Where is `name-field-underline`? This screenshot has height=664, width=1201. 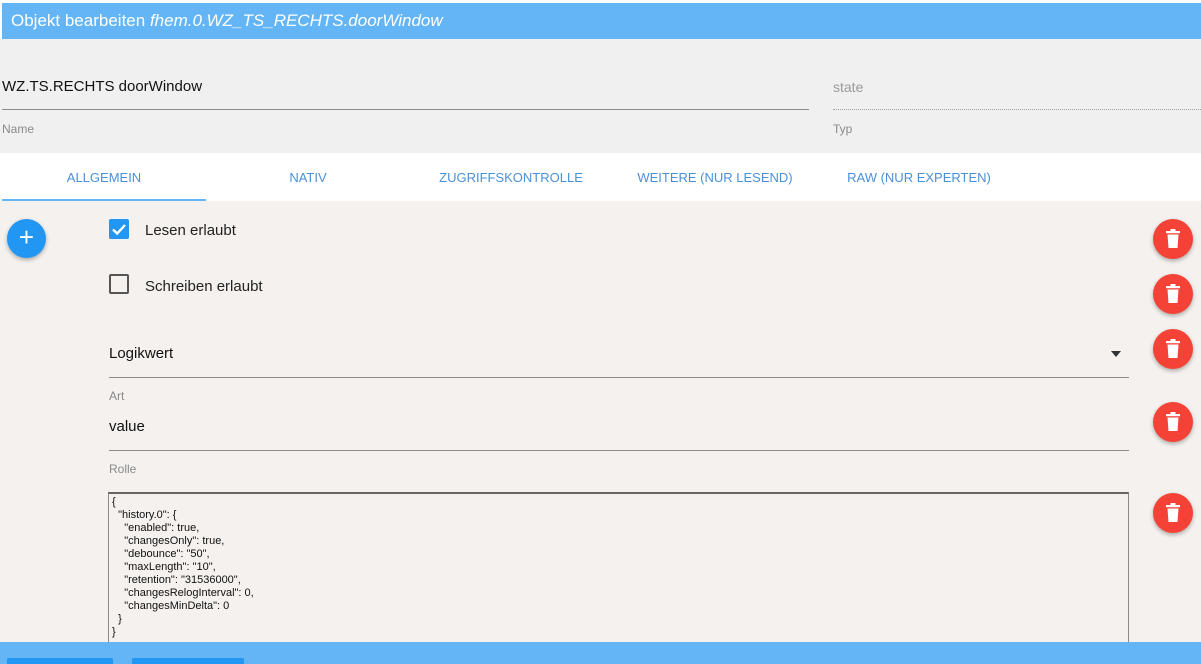
name-field-underline is located at coordinates (405, 109).